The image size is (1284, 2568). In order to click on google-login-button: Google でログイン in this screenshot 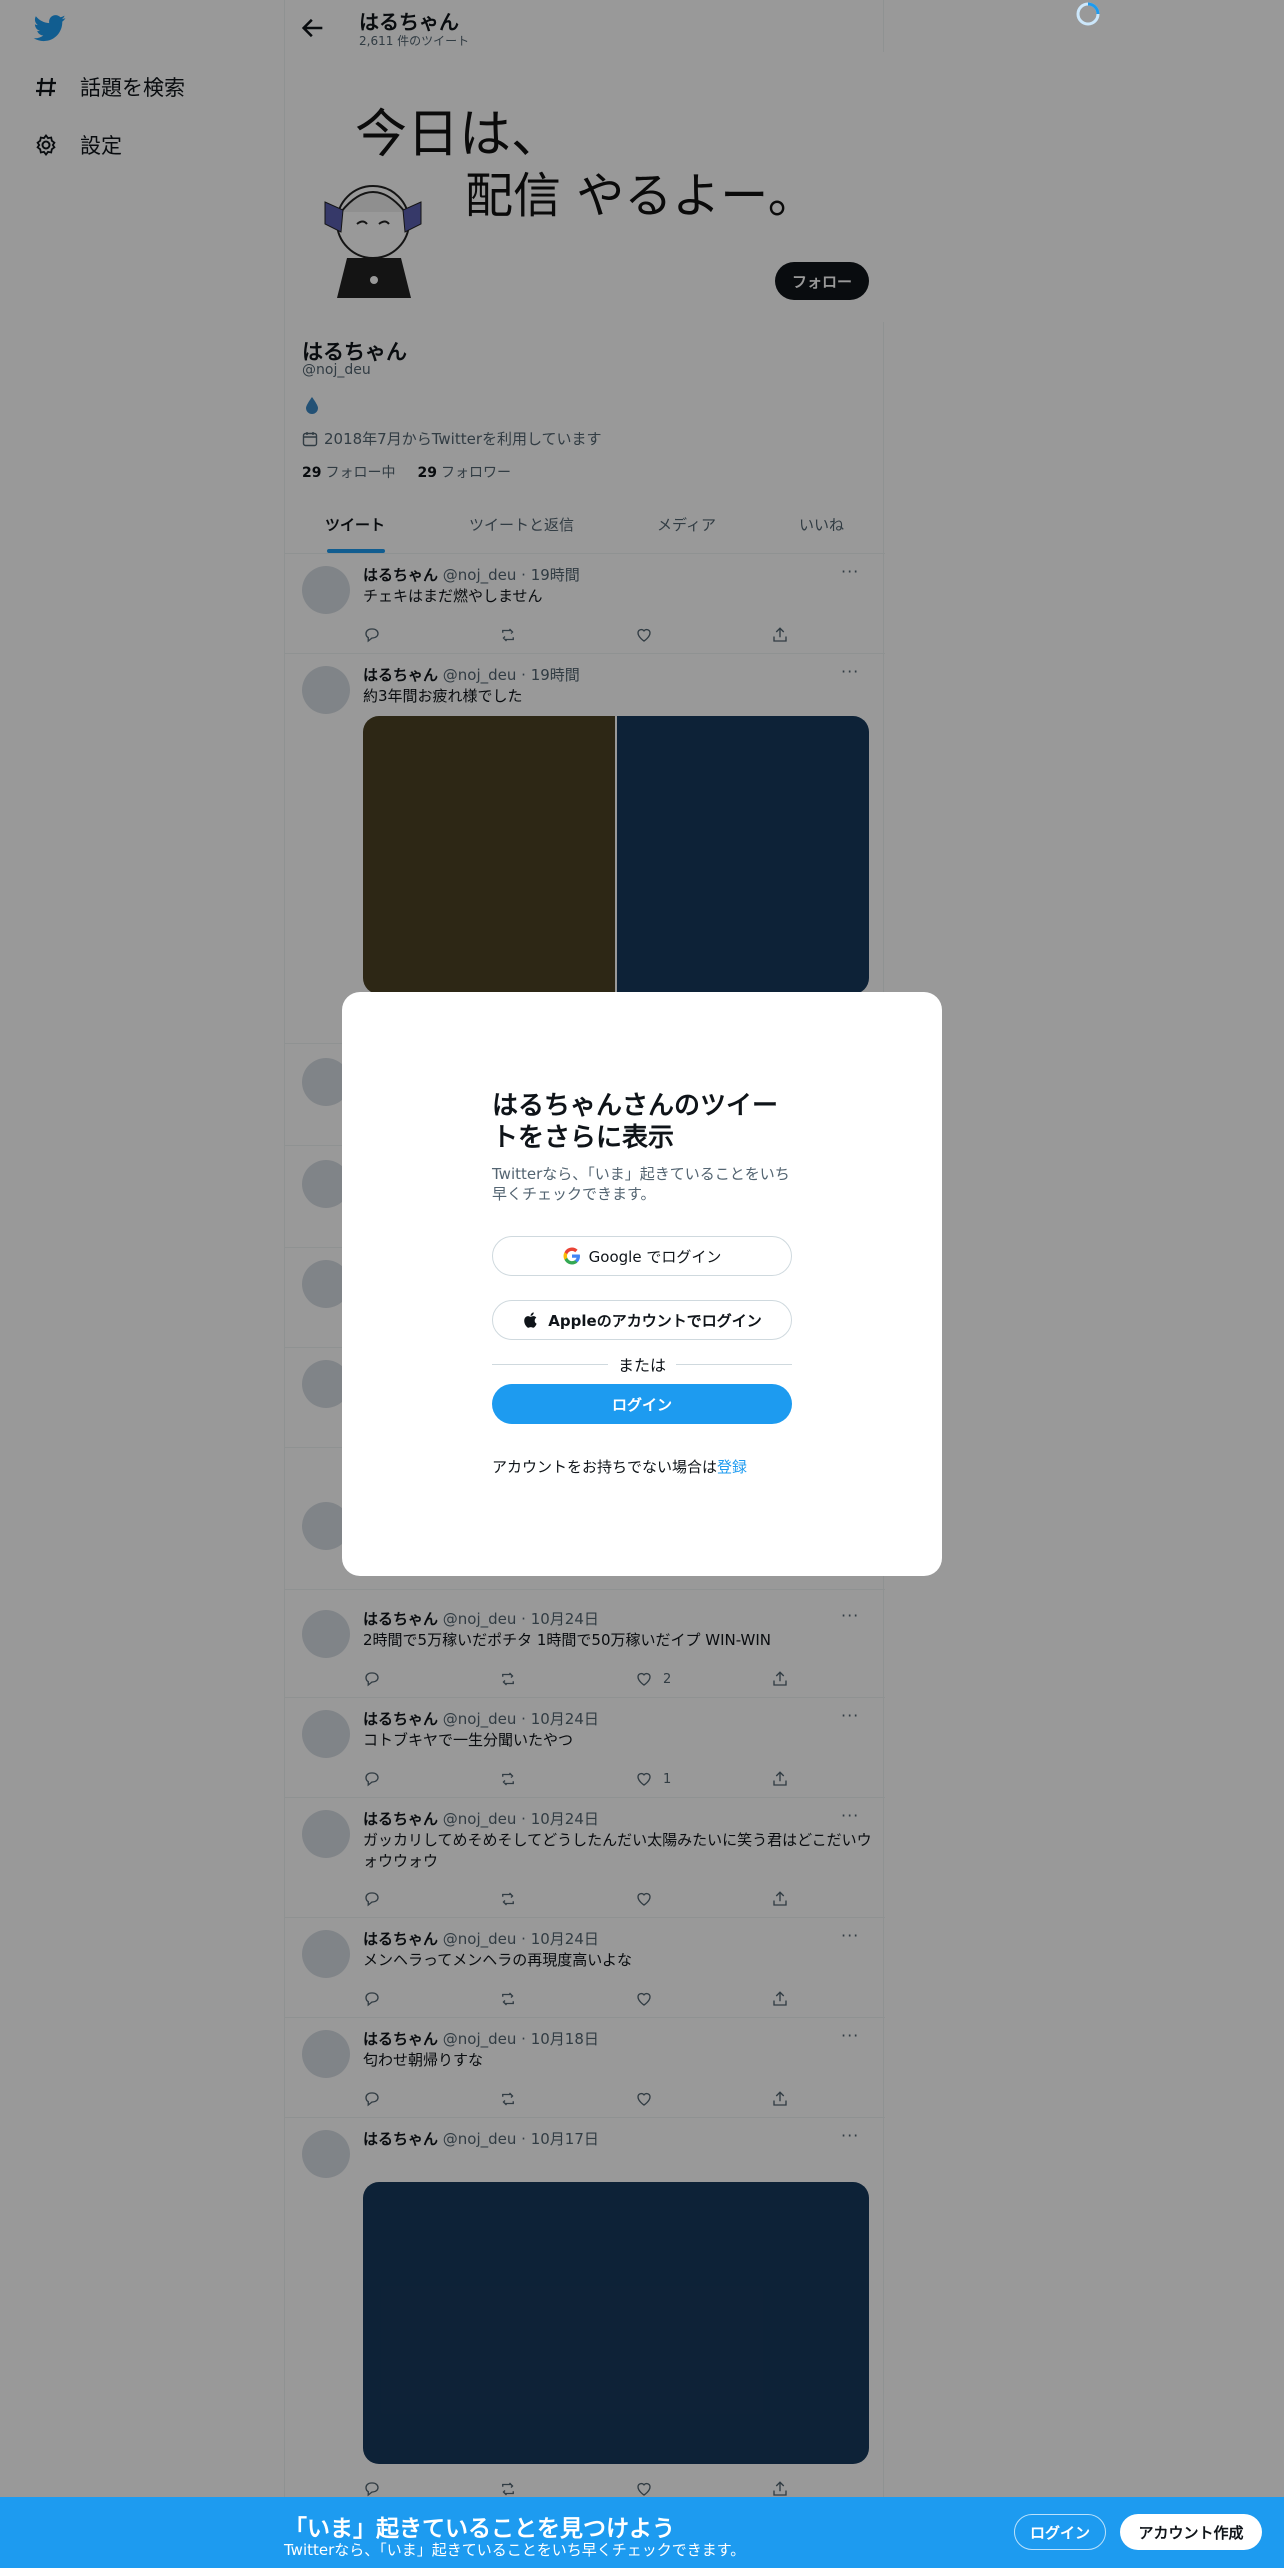, I will do `click(642, 1256)`.